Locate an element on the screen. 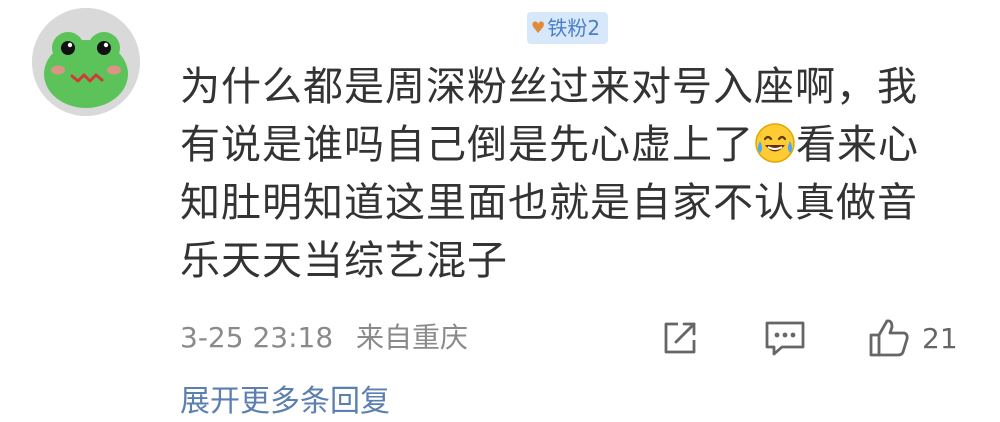  more-replies-link: 展开更多条回复 is located at coordinates (285, 402).